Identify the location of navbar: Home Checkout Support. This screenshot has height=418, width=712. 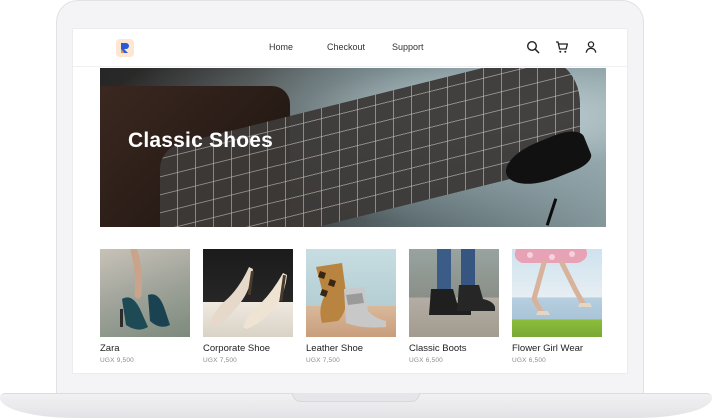
(350, 48).